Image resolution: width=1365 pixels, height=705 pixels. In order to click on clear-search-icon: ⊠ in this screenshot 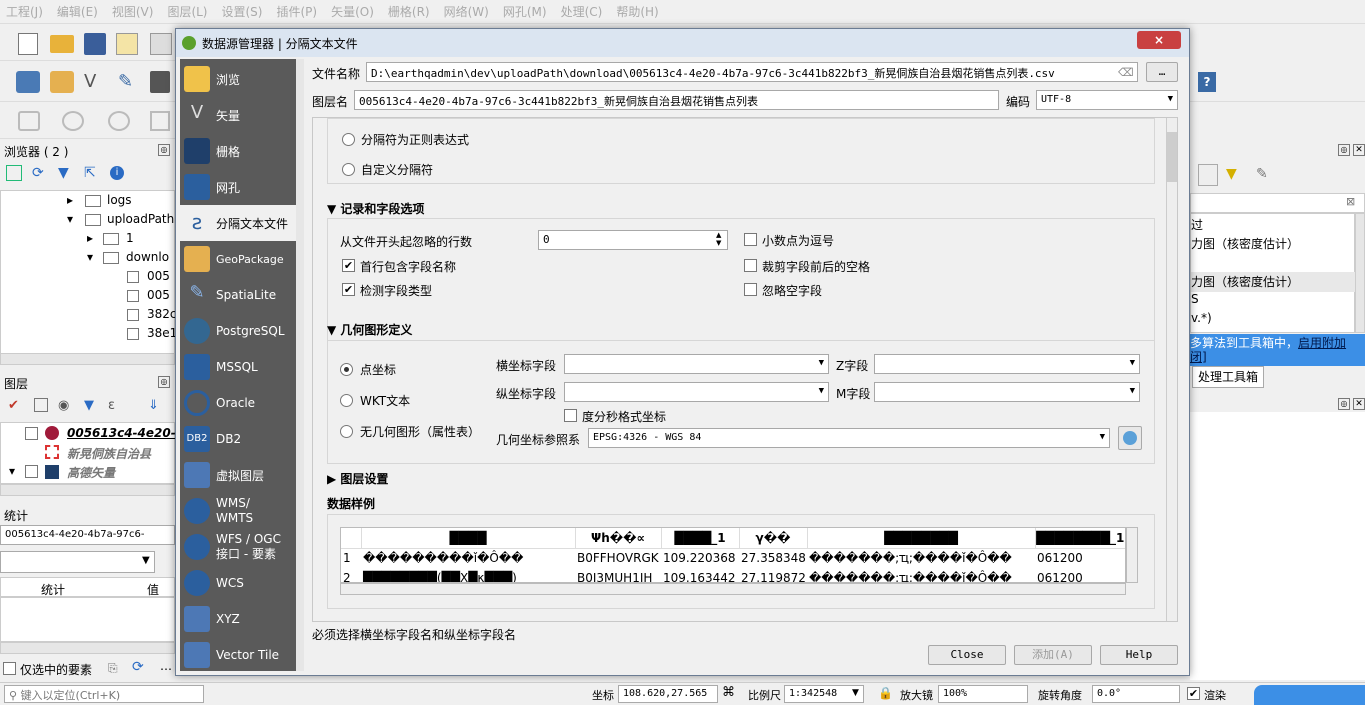, I will do `click(1350, 201)`.